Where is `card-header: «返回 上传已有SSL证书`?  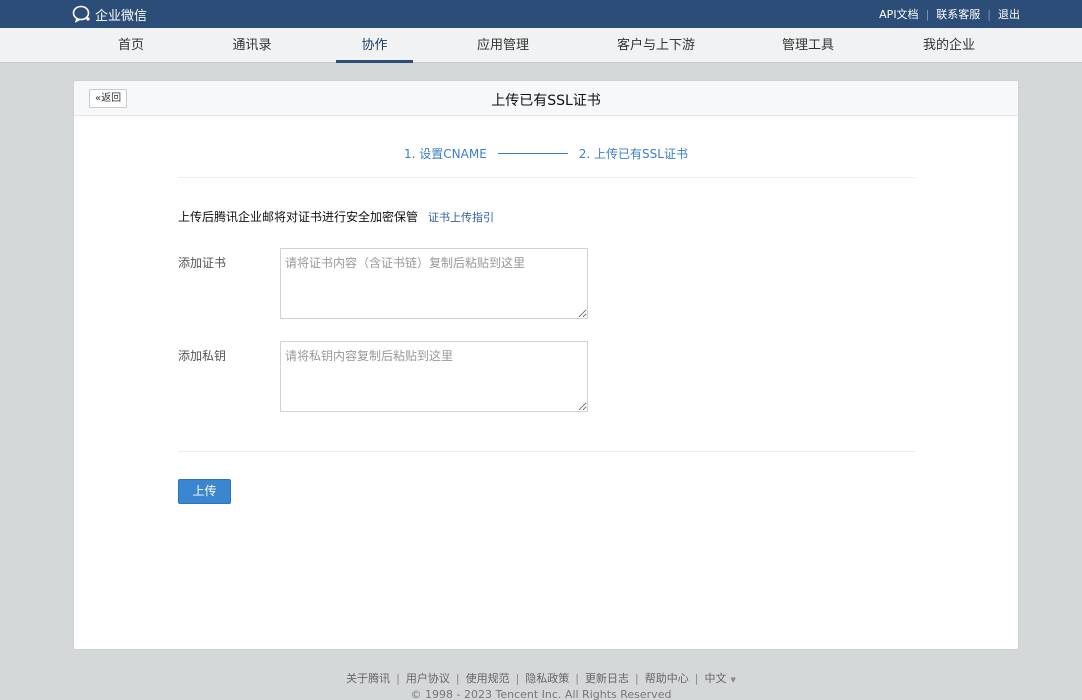 card-header: «返回 上传已有SSL证书 is located at coordinates (546, 98).